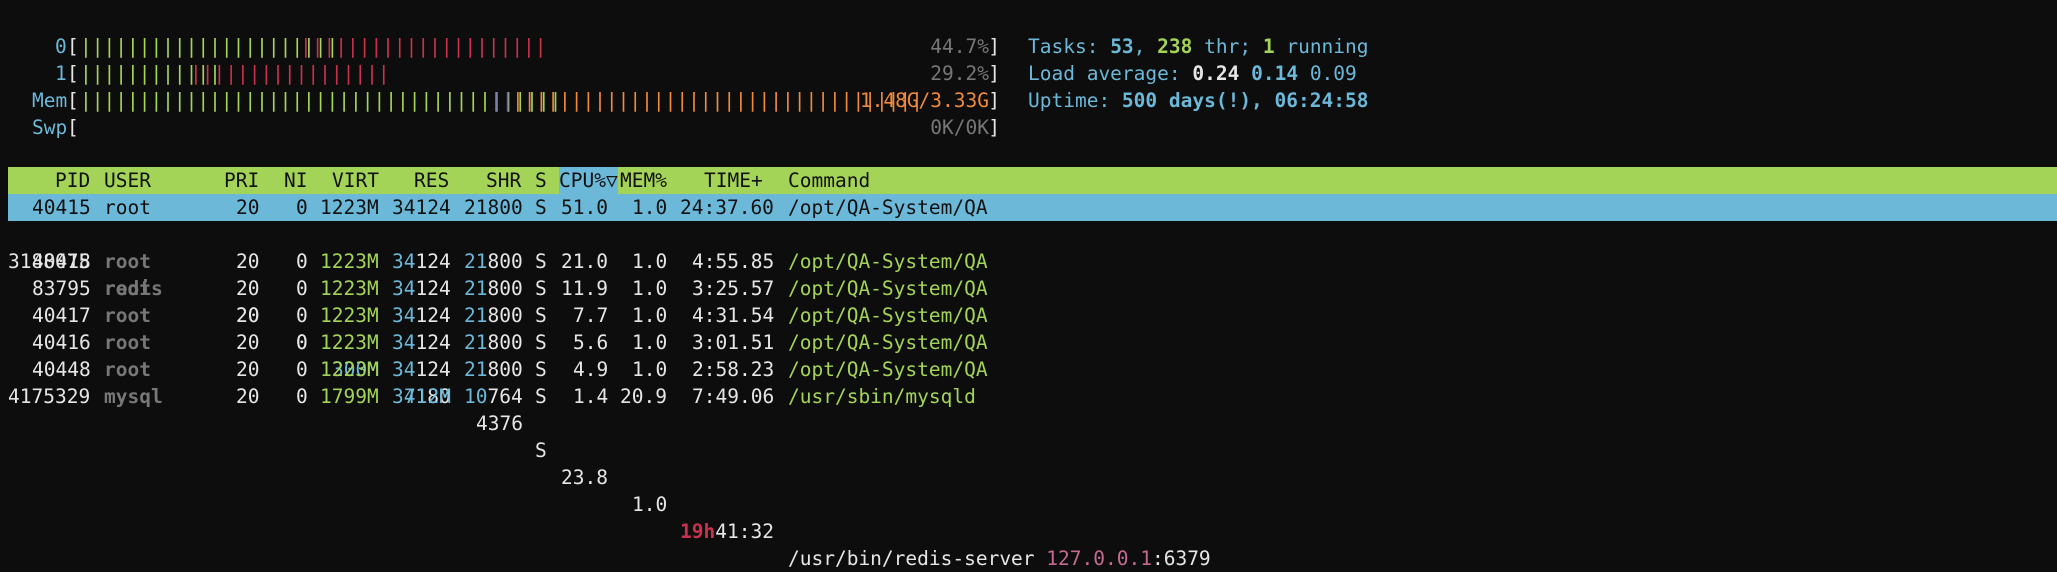  What do you see at coordinates (959, 127) in the screenshot?
I see `swap-value: 0K/0K` at bounding box center [959, 127].